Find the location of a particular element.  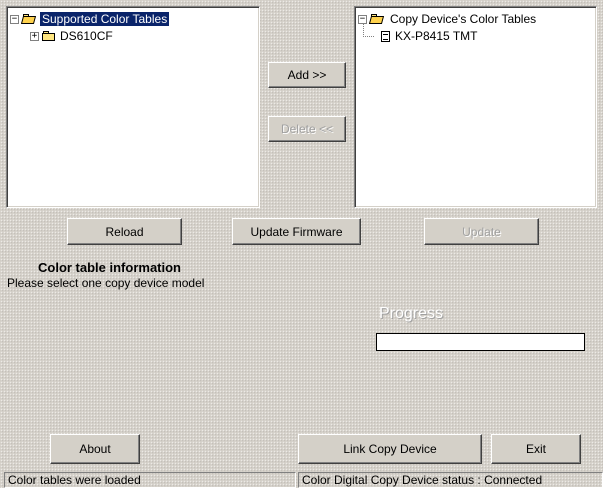

reload-button: Reload is located at coordinates (124, 231).